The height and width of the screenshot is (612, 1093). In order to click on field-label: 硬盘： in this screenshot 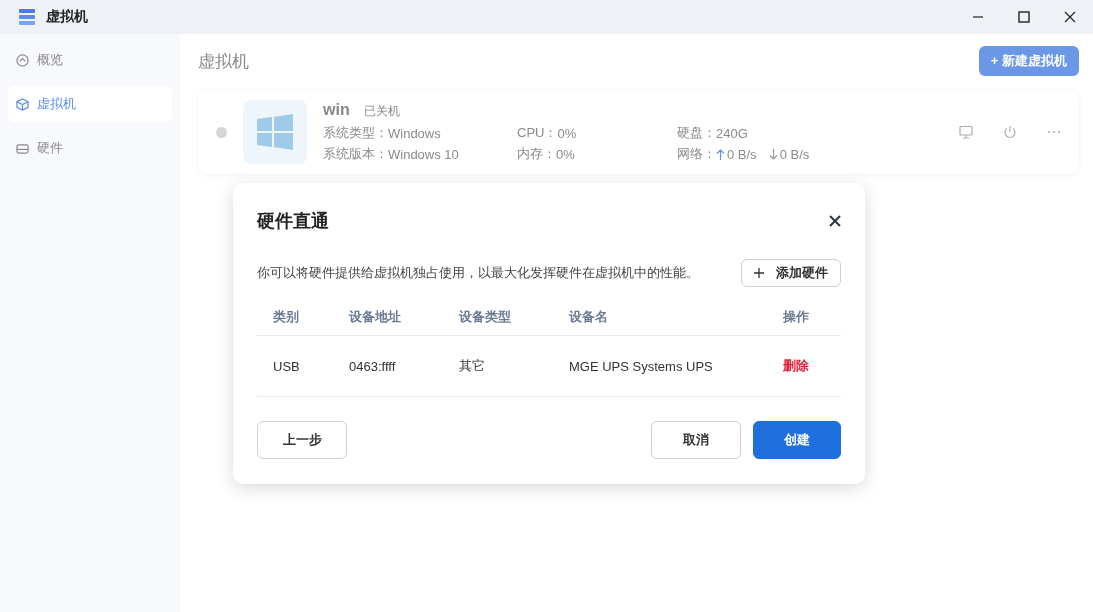, I will do `click(696, 133)`.